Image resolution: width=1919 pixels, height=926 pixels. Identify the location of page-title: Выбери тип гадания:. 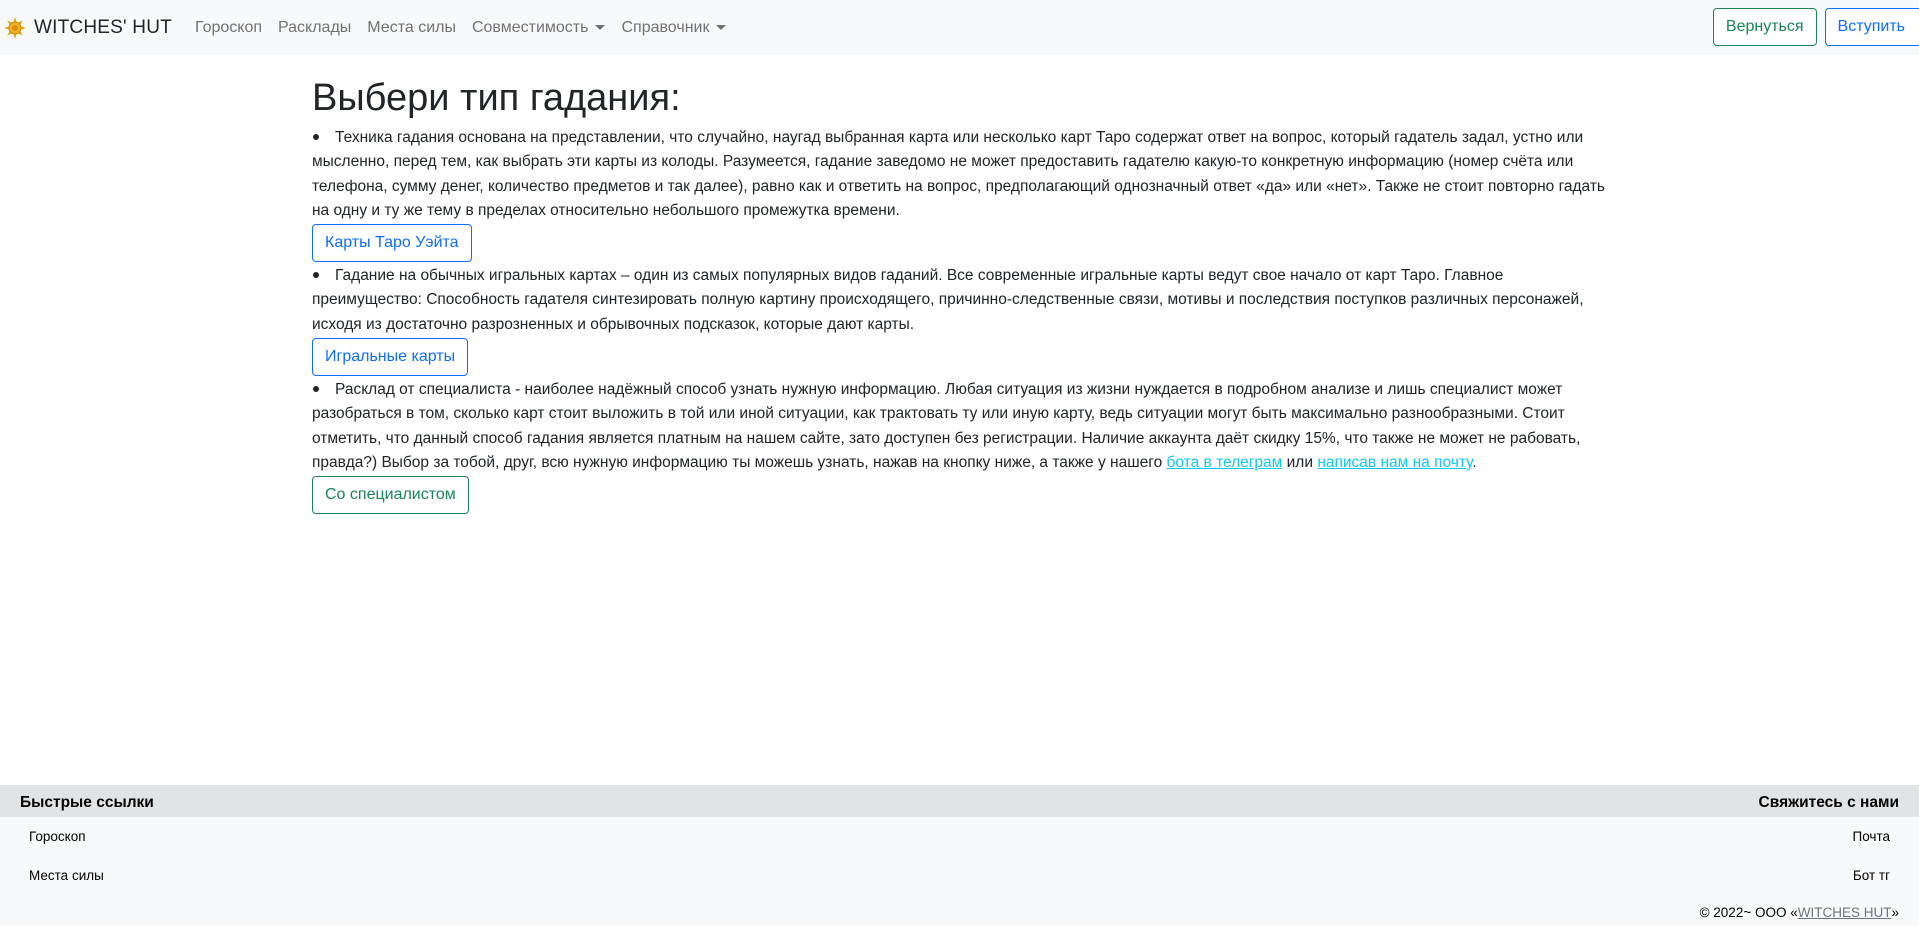
(496, 98).